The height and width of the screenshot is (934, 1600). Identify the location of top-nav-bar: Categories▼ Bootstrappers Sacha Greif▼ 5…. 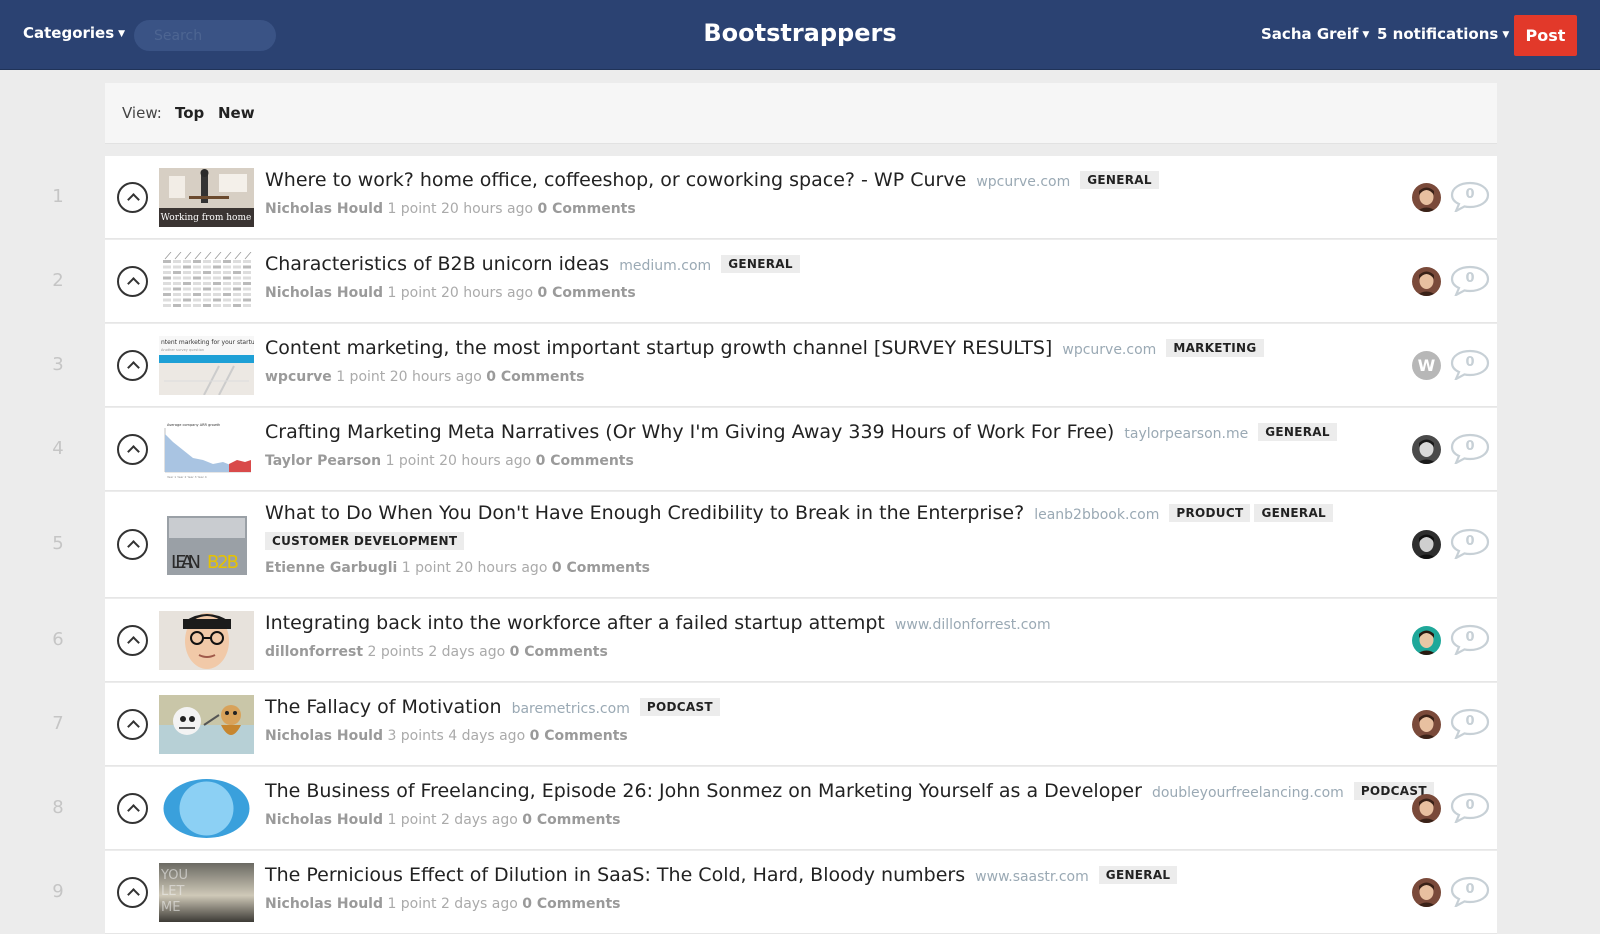
(800, 35).